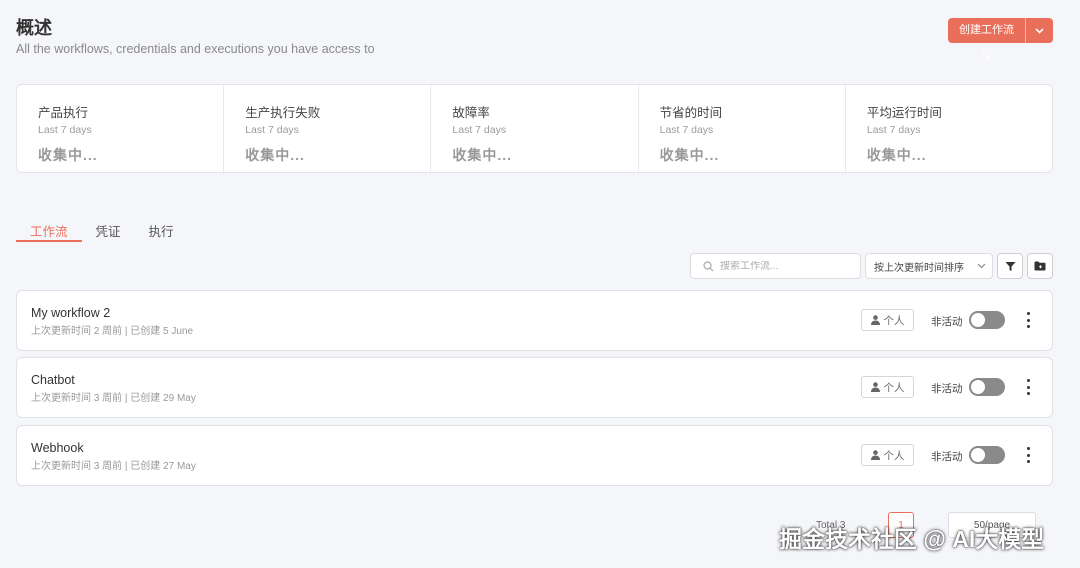 The height and width of the screenshot is (568, 1080). What do you see at coordinates (108, 230) in the screenshot?
I see `tab-credentials: 凭证` at bounding box center [108, 230].